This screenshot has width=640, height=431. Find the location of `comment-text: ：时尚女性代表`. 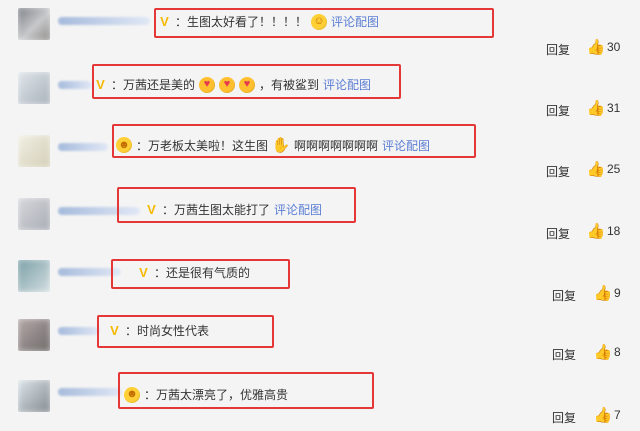

comment-text: ：时尚女性代表 is located at coordinates (167, 331).